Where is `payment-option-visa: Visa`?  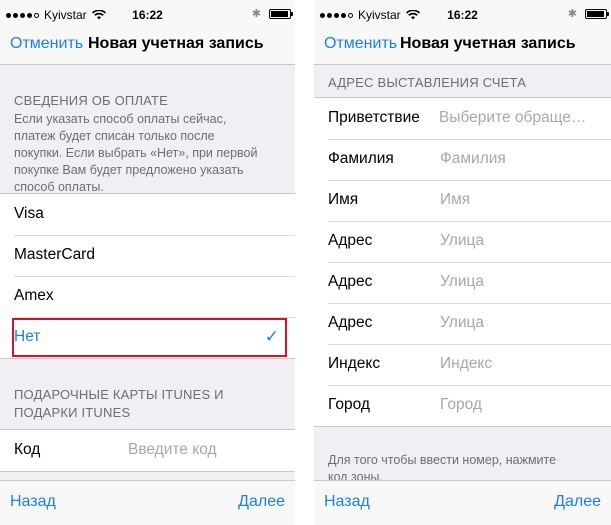 payment-option-visa: Visa is located at coordinates (147, 214).